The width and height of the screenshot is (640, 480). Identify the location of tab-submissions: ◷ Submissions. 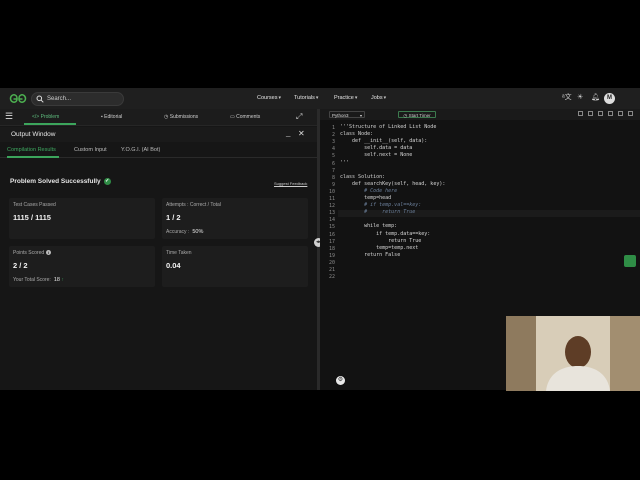
(181, 117).